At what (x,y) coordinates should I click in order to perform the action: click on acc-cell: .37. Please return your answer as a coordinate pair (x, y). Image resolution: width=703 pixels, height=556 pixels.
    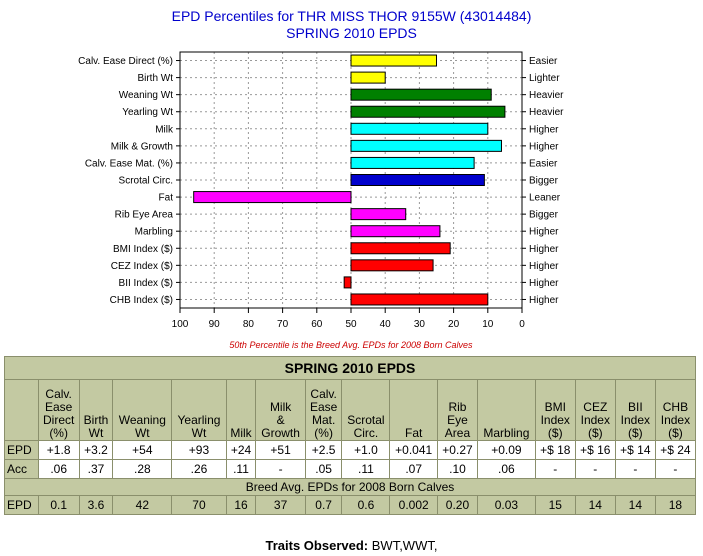
    Looking at the image, I should click on (96, 469).